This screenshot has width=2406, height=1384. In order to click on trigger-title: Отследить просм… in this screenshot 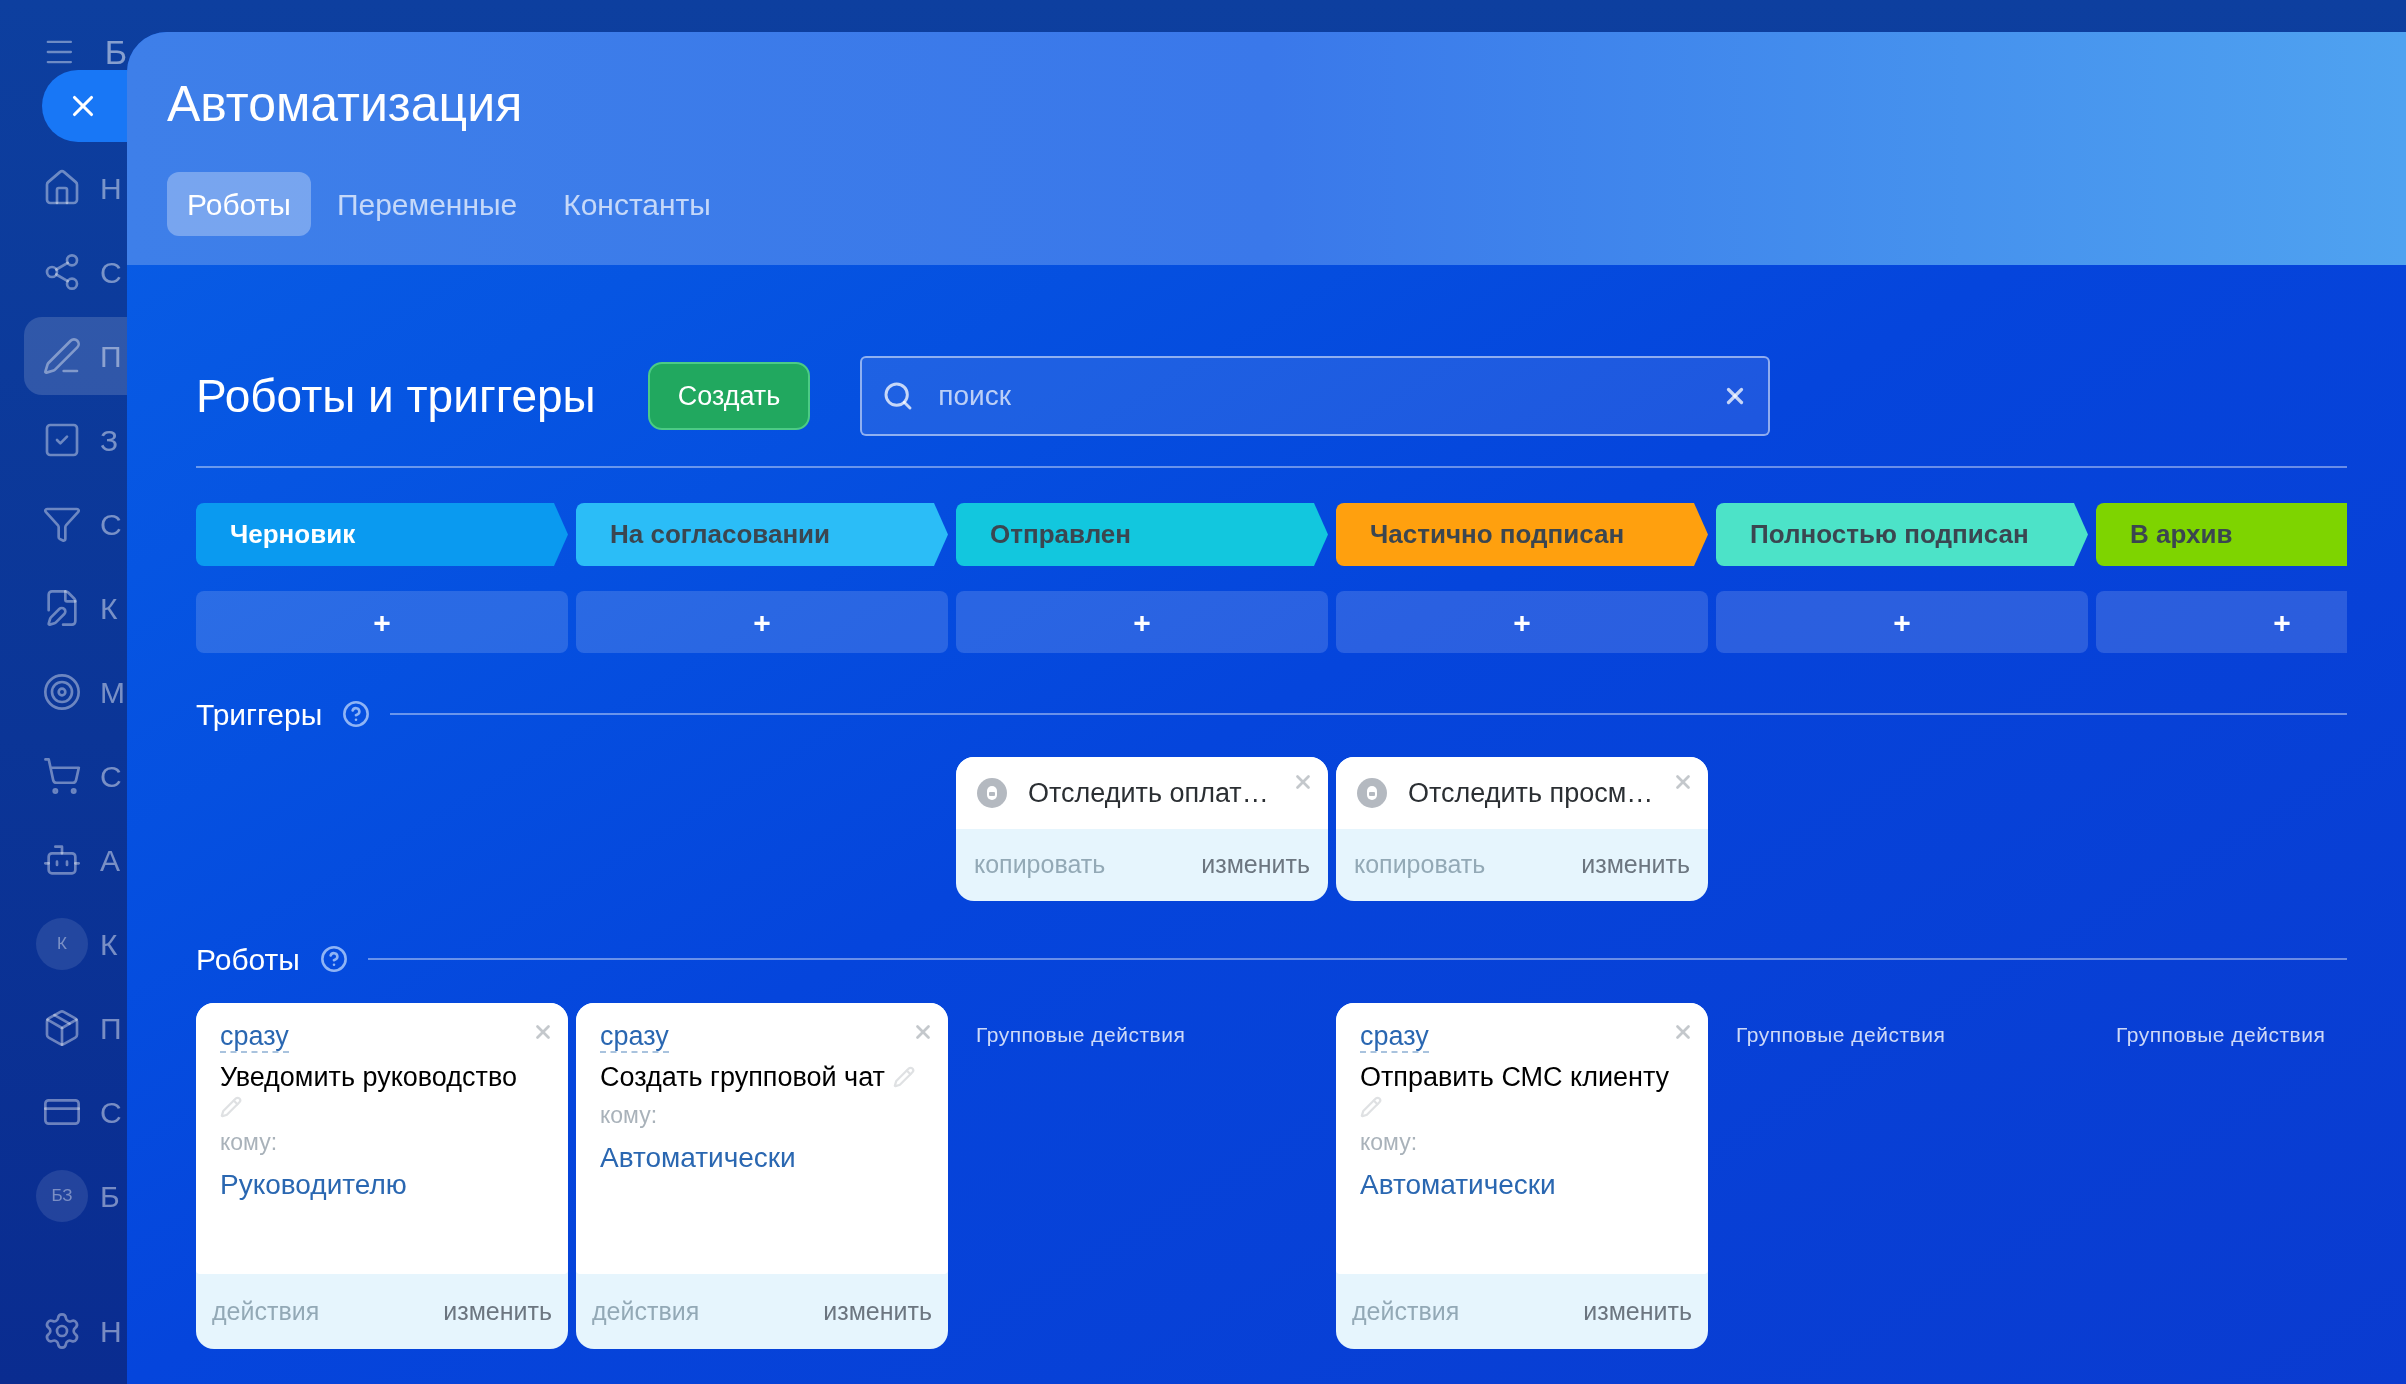, I will do `click(1531, 793)`.